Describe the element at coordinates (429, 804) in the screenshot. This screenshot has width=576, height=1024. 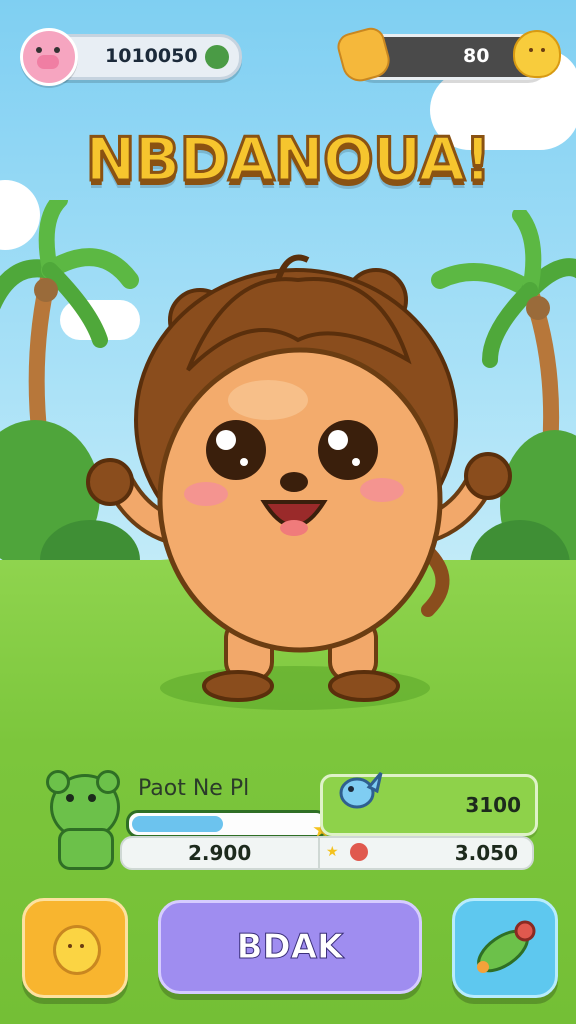
I see `stat-box-top: 3100` at that location.